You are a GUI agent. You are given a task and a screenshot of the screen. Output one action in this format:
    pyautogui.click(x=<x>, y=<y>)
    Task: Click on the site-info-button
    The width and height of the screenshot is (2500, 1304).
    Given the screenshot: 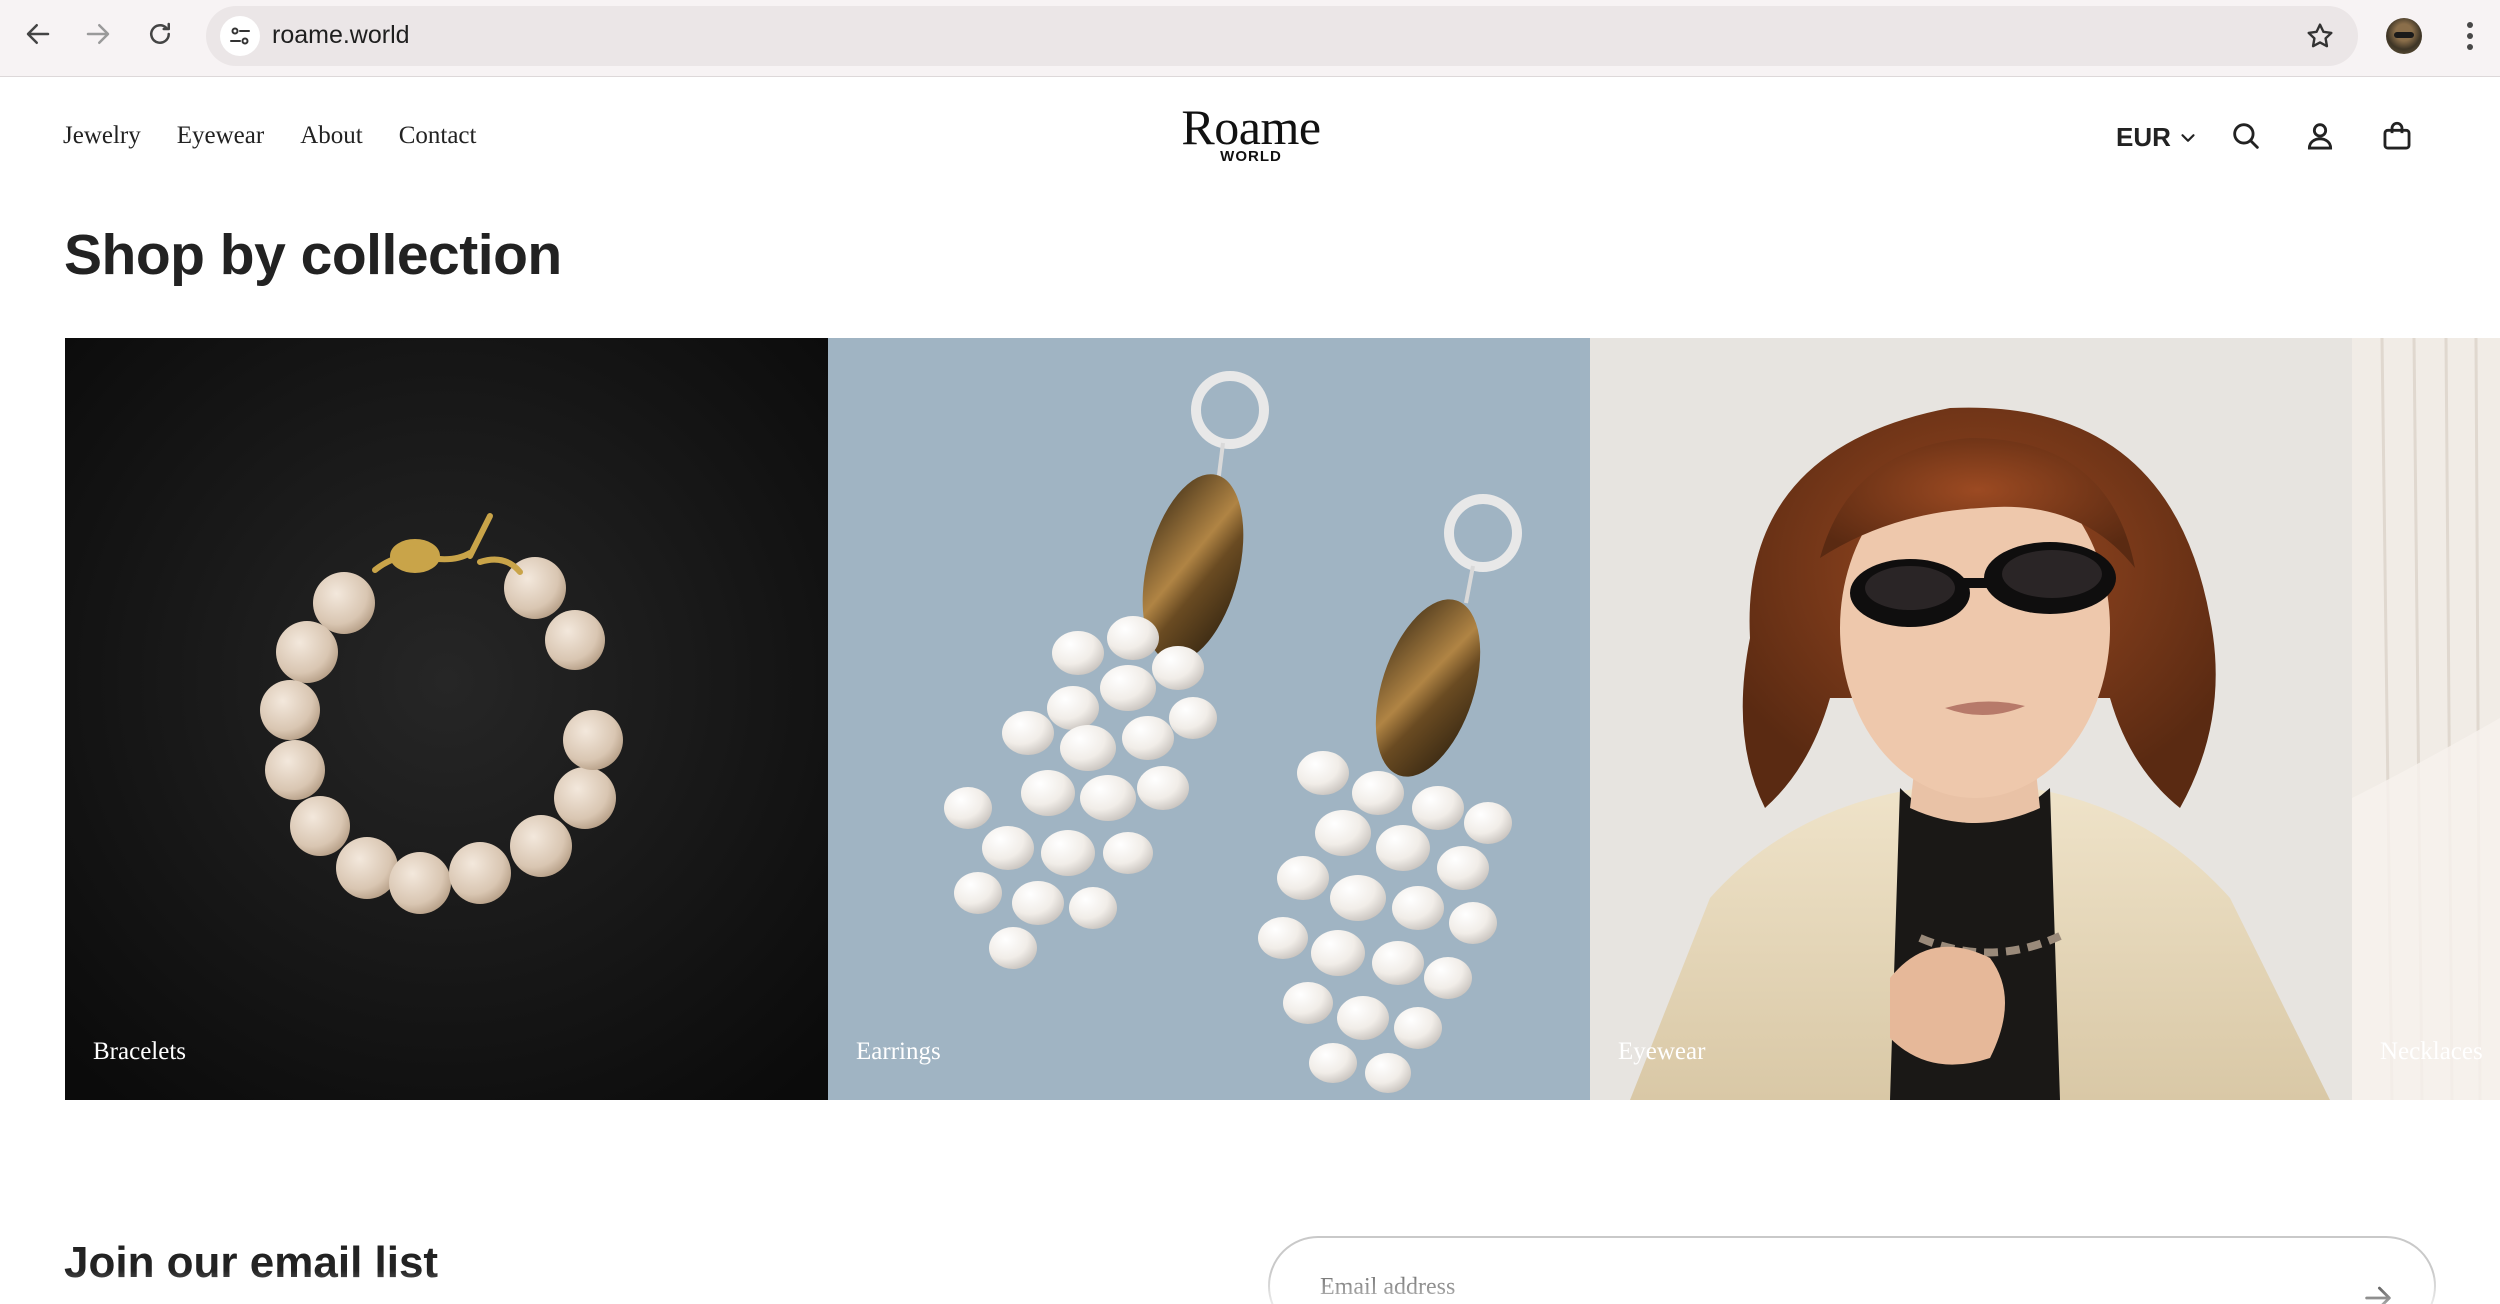 What is the action you would take?
    pyautogui.click(x=240, y=36)
    